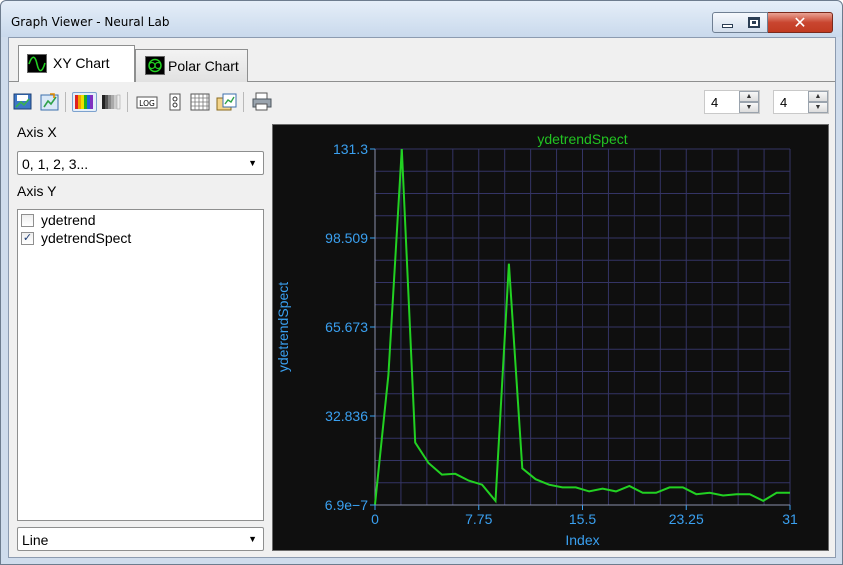 The image size is (843, 565). I want to click on log-scale-icon: LOG, so click(147, 102).